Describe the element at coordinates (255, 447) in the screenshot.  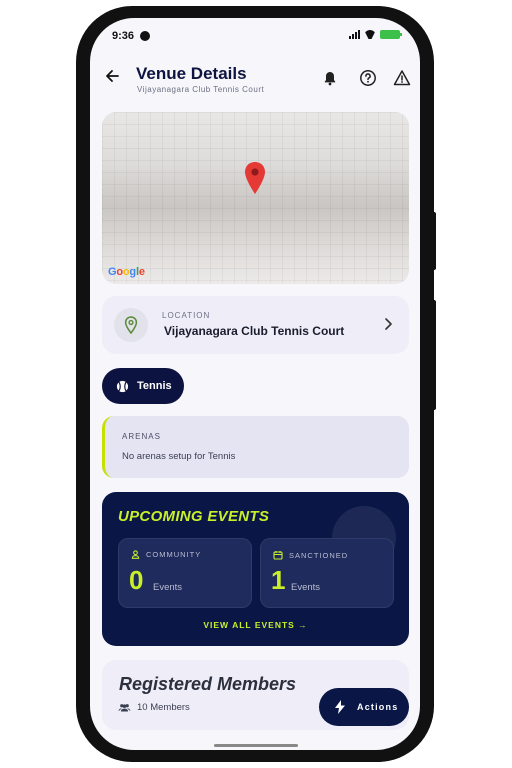
I see `arenas-card: ARENAS No arenas setup for Tennis` at that location.